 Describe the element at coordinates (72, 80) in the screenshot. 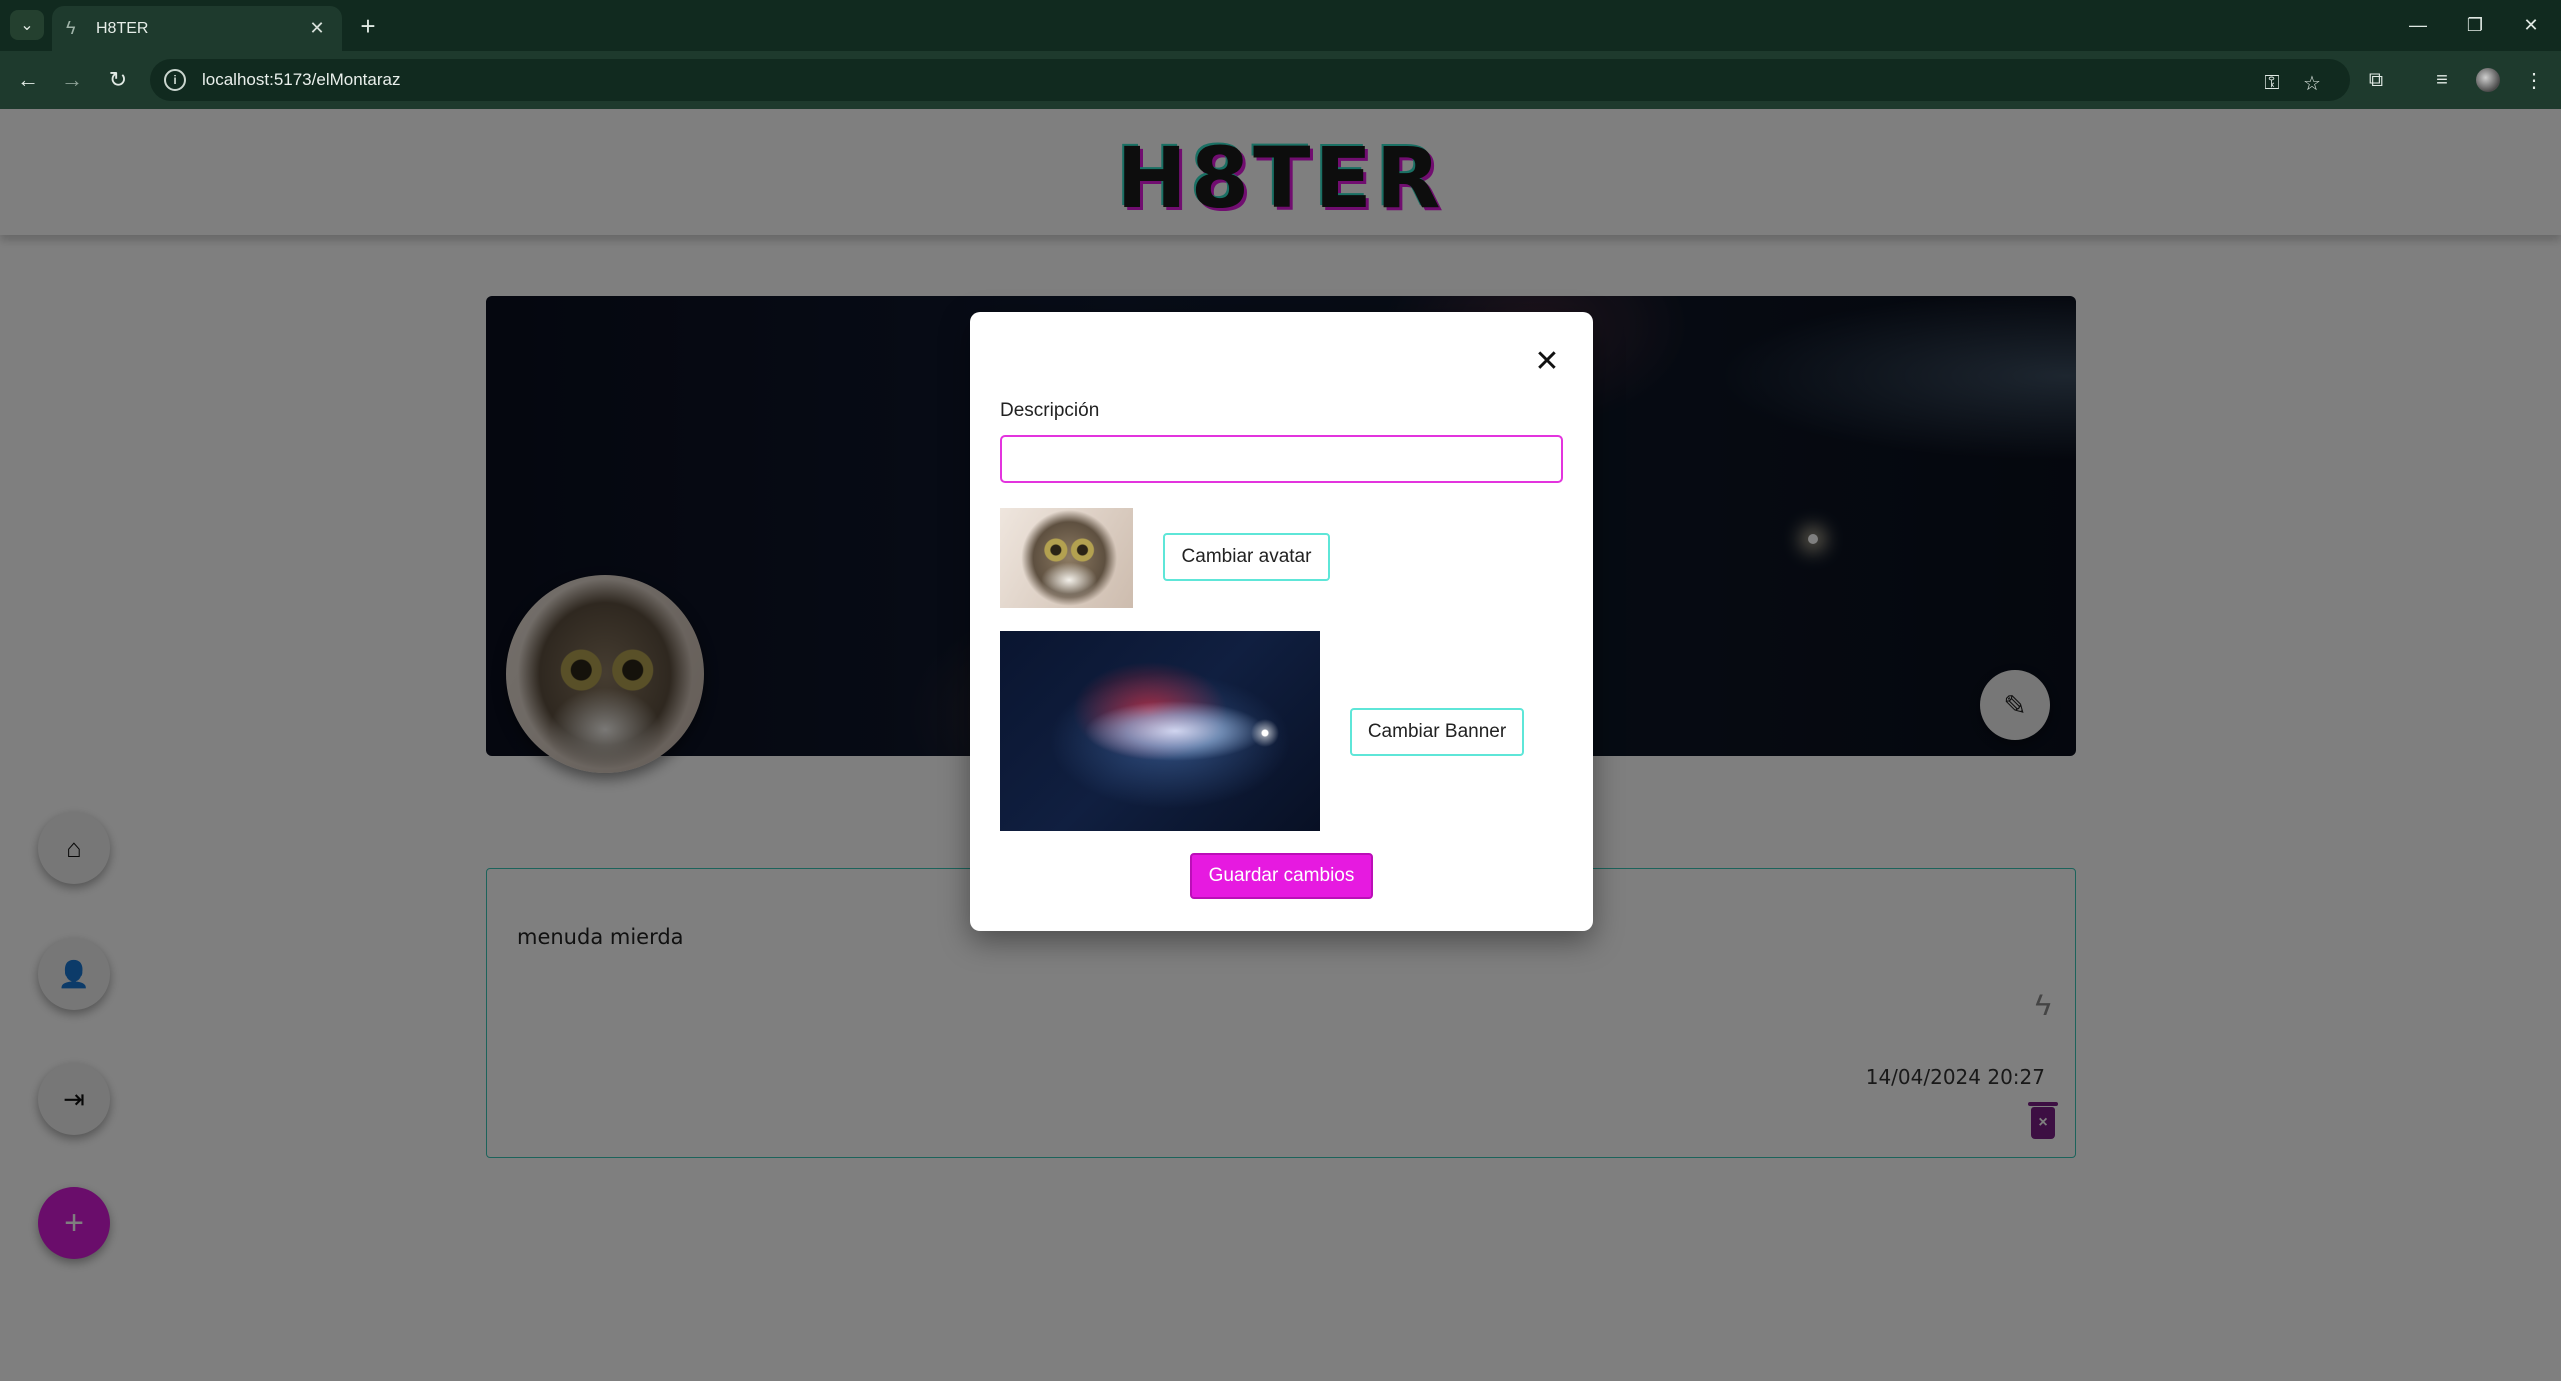

I see `forward-icon: →` at that location.